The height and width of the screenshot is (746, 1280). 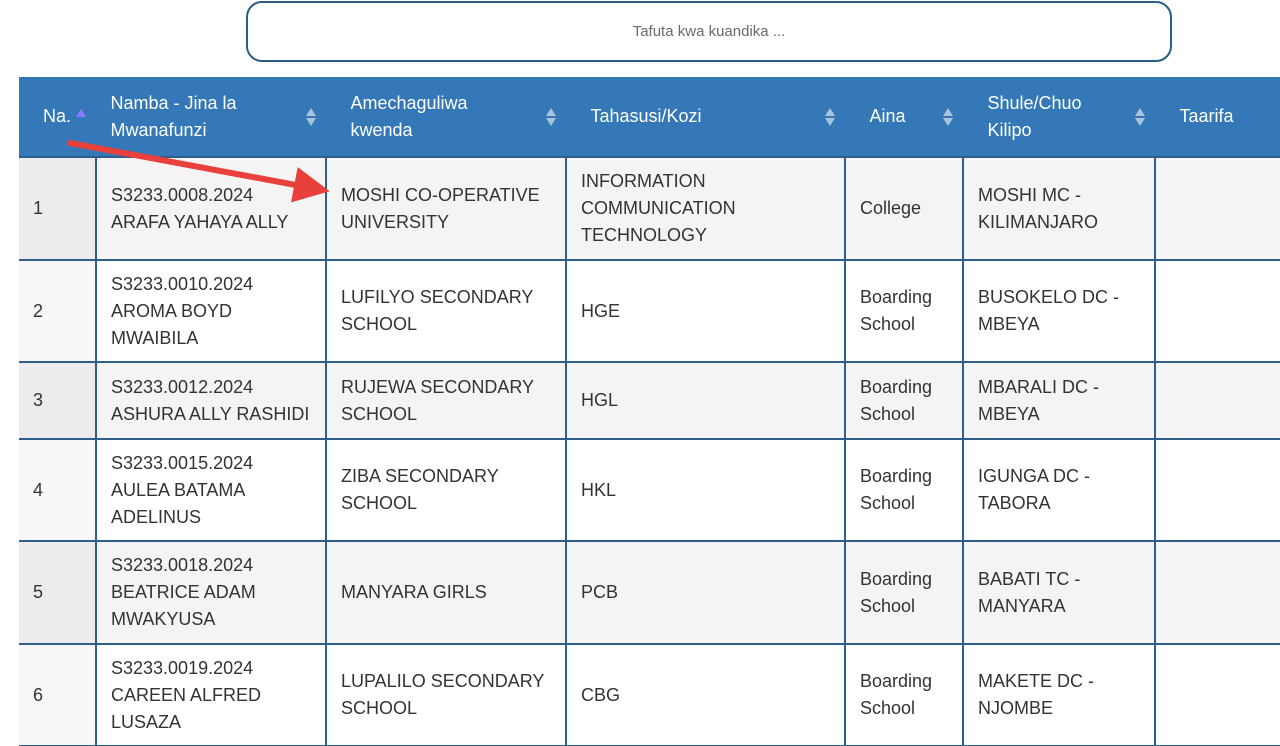 I want to click on school-link: ZIBA SECONDARY SCHOOL, so click(x=446, y=490).